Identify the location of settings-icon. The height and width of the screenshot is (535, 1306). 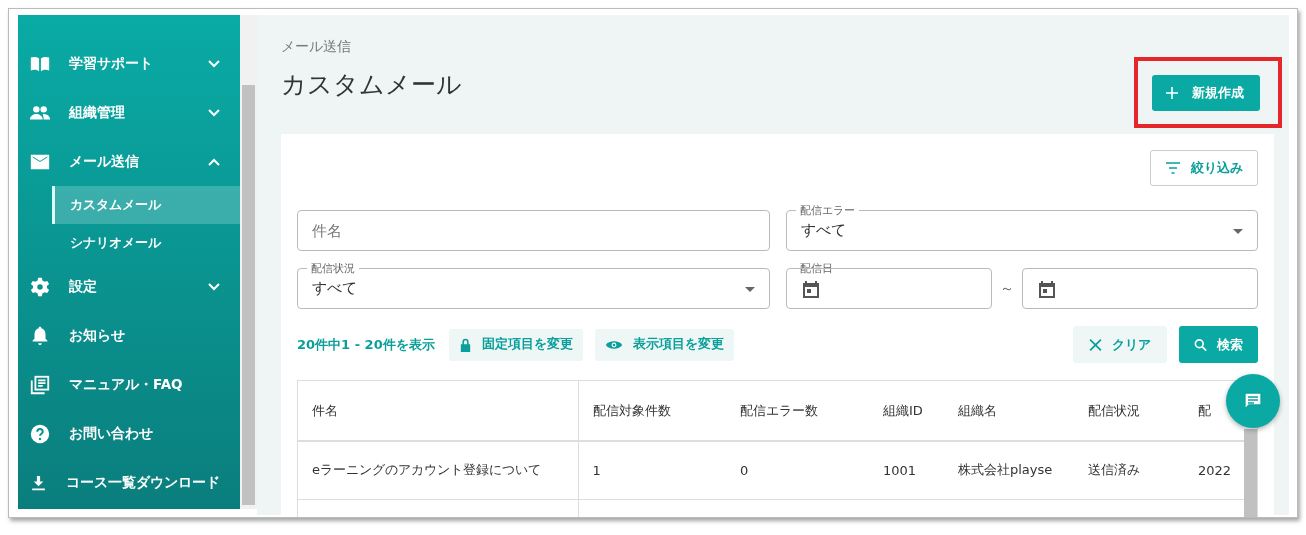
(40, 286).